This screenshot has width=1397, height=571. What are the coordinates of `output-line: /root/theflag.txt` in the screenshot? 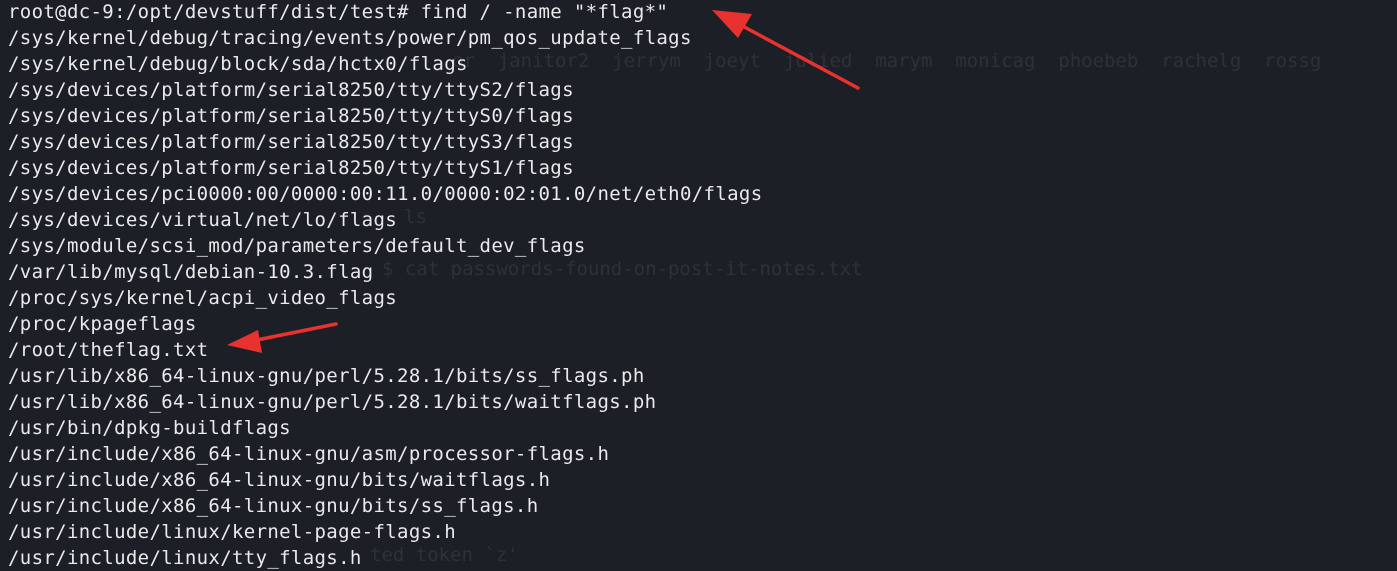 It's located at (108, 350).